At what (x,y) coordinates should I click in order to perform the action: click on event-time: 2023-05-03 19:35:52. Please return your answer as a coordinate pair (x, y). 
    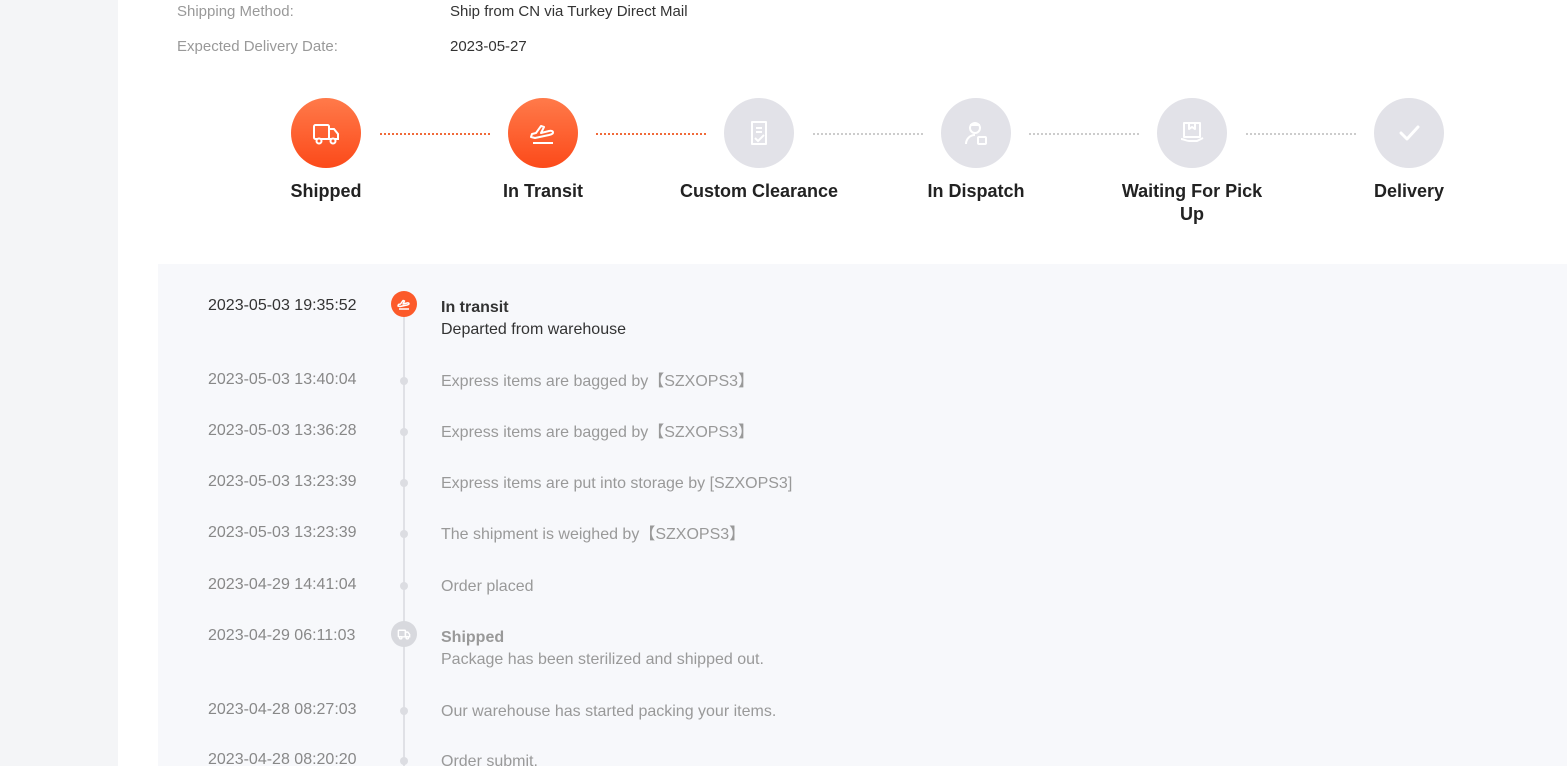
    Looking at the image, I should click on (282, 305).